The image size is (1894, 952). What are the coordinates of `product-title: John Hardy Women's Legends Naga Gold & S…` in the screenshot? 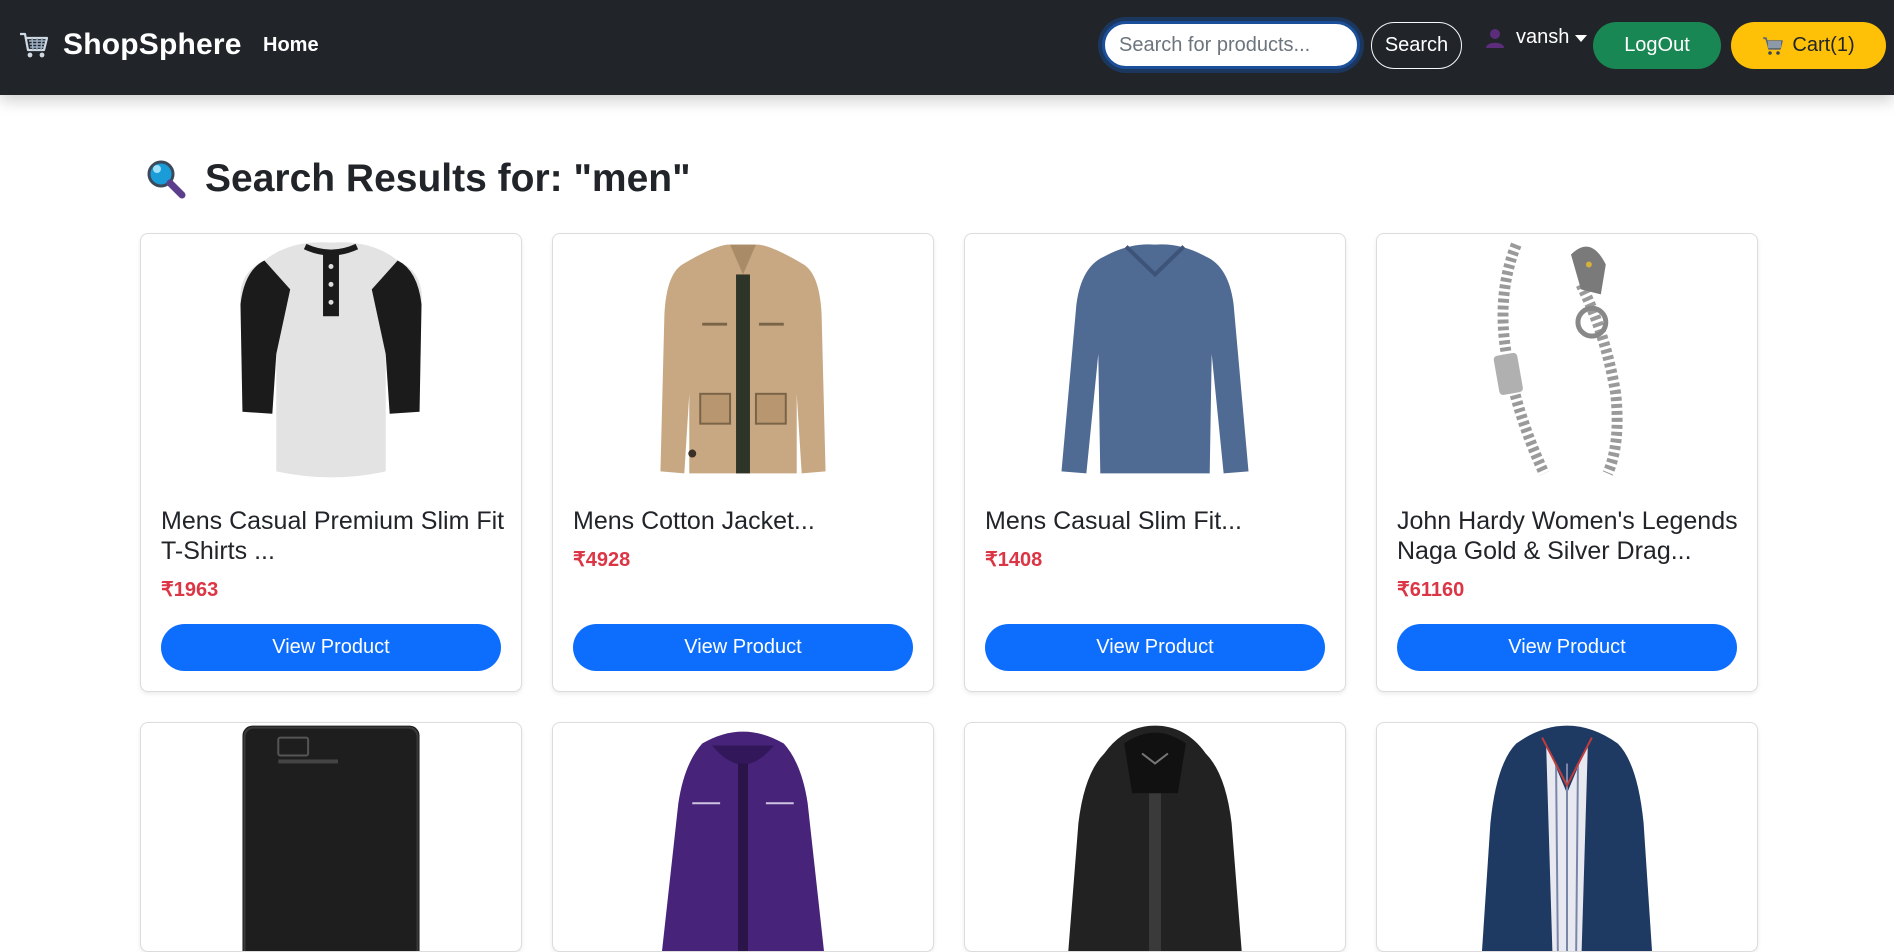 It's located at (1567, 536).